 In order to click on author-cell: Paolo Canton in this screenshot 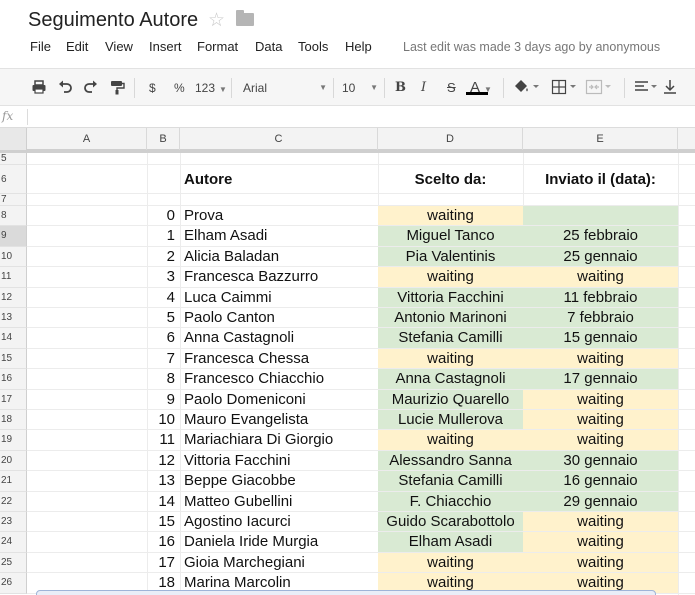, I will do `click(279, 317)`.